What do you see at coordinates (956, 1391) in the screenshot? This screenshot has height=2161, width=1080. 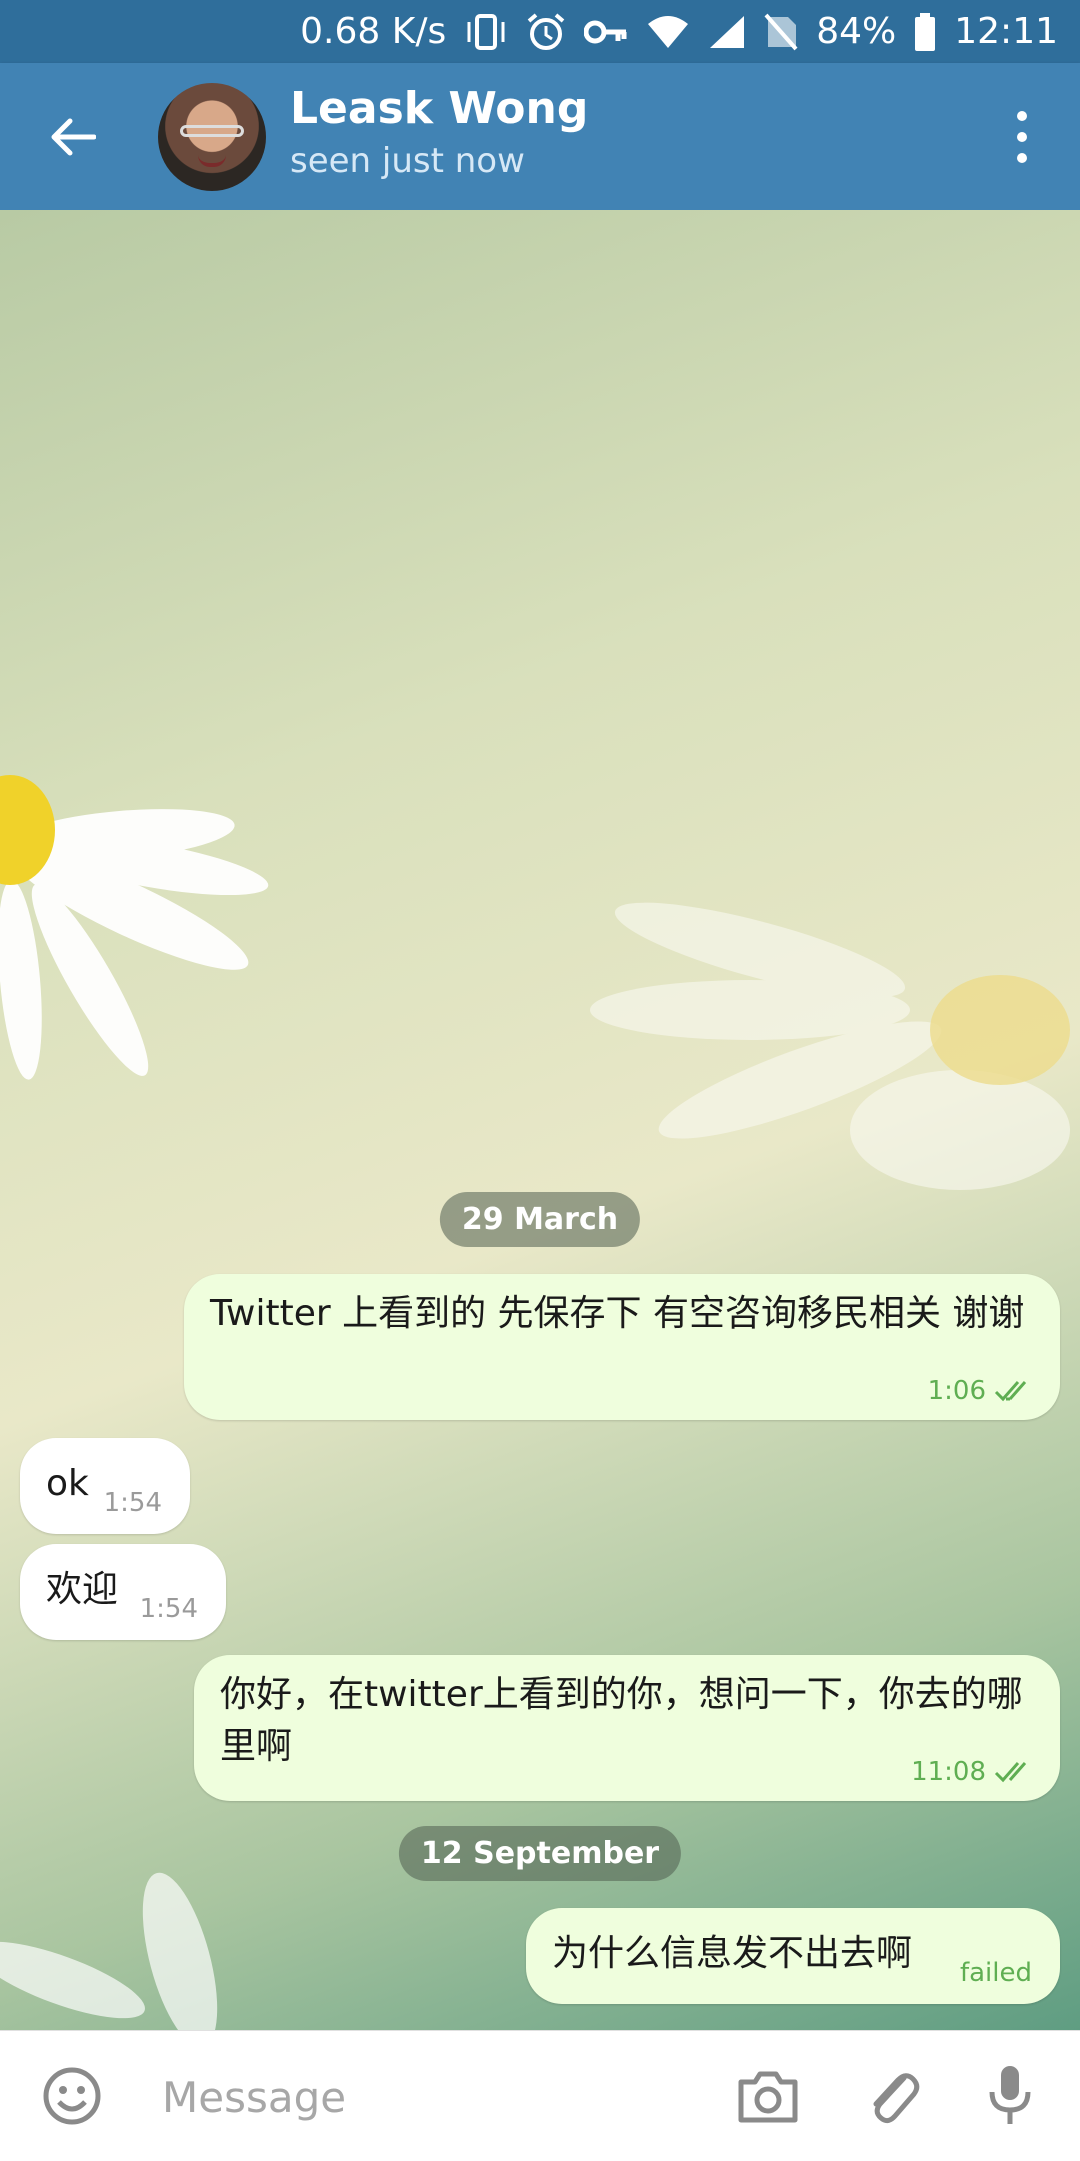 I see `message-time: 1:06` at bounding box center [956, 1391].